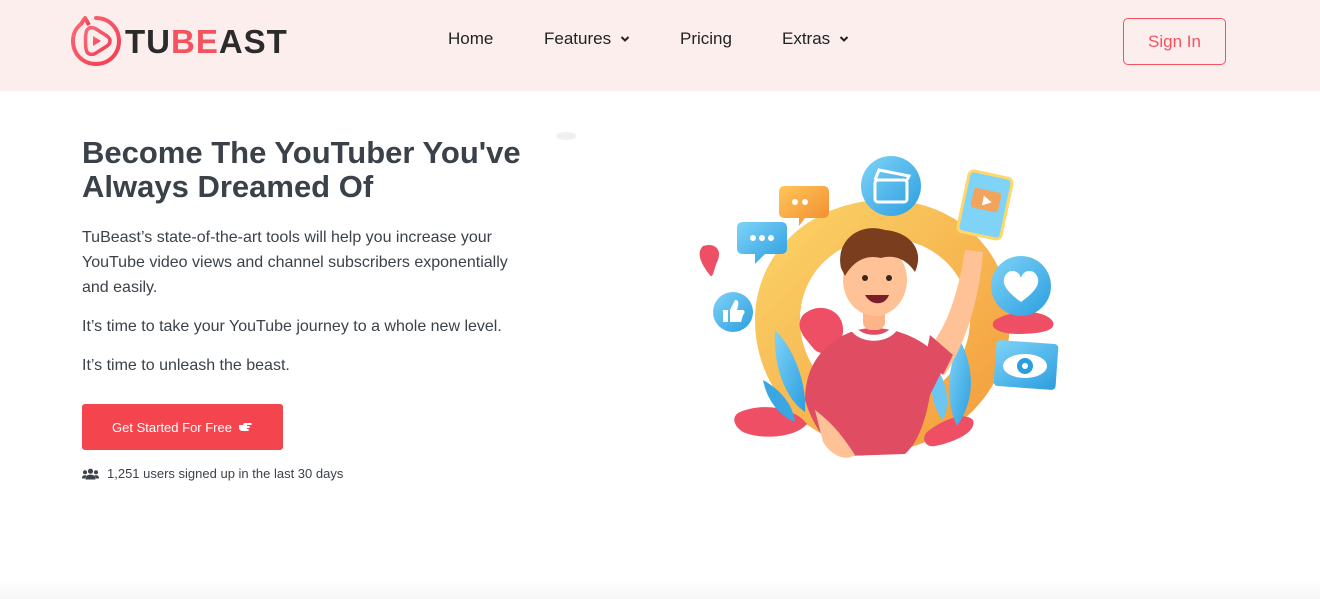 This screenshot has width=1320, height=599. I want to click on eye-icon, so click(1026, 365).